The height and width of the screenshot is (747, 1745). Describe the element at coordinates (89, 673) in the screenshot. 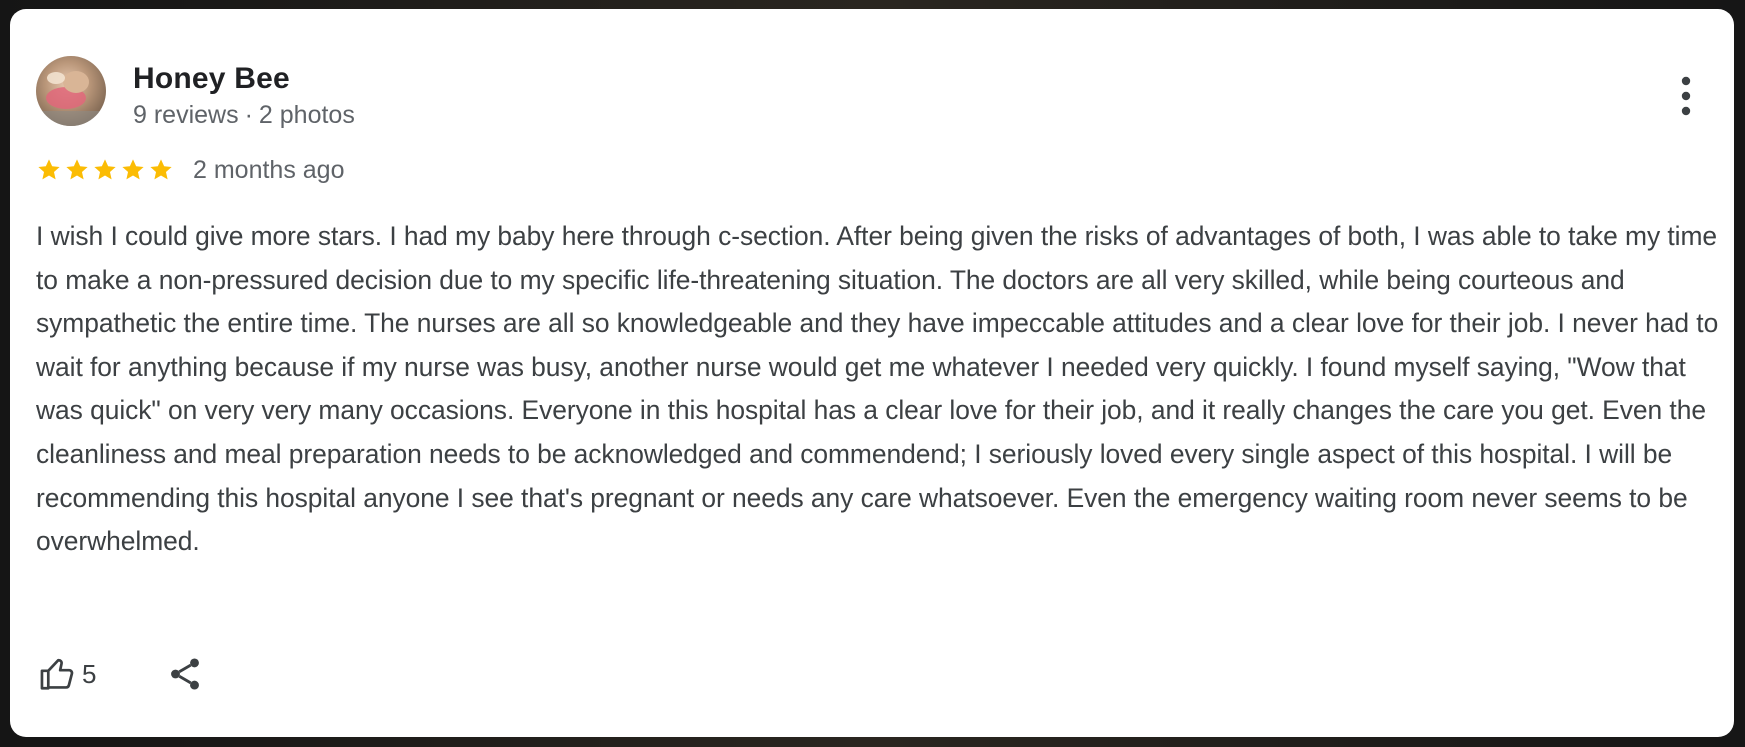

I see `like-count: 5` at that location.